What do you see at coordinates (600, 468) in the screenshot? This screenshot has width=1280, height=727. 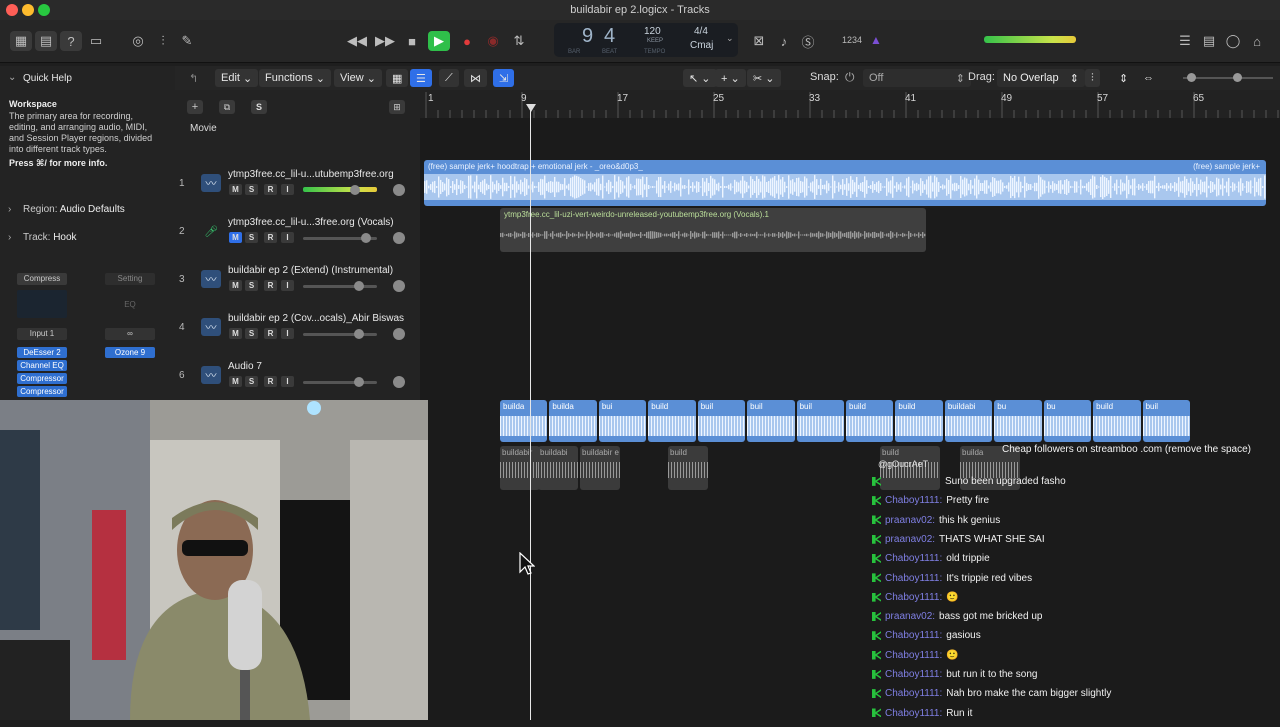 I see `muted-region: buildabir e` at bounding box center [600, 468].